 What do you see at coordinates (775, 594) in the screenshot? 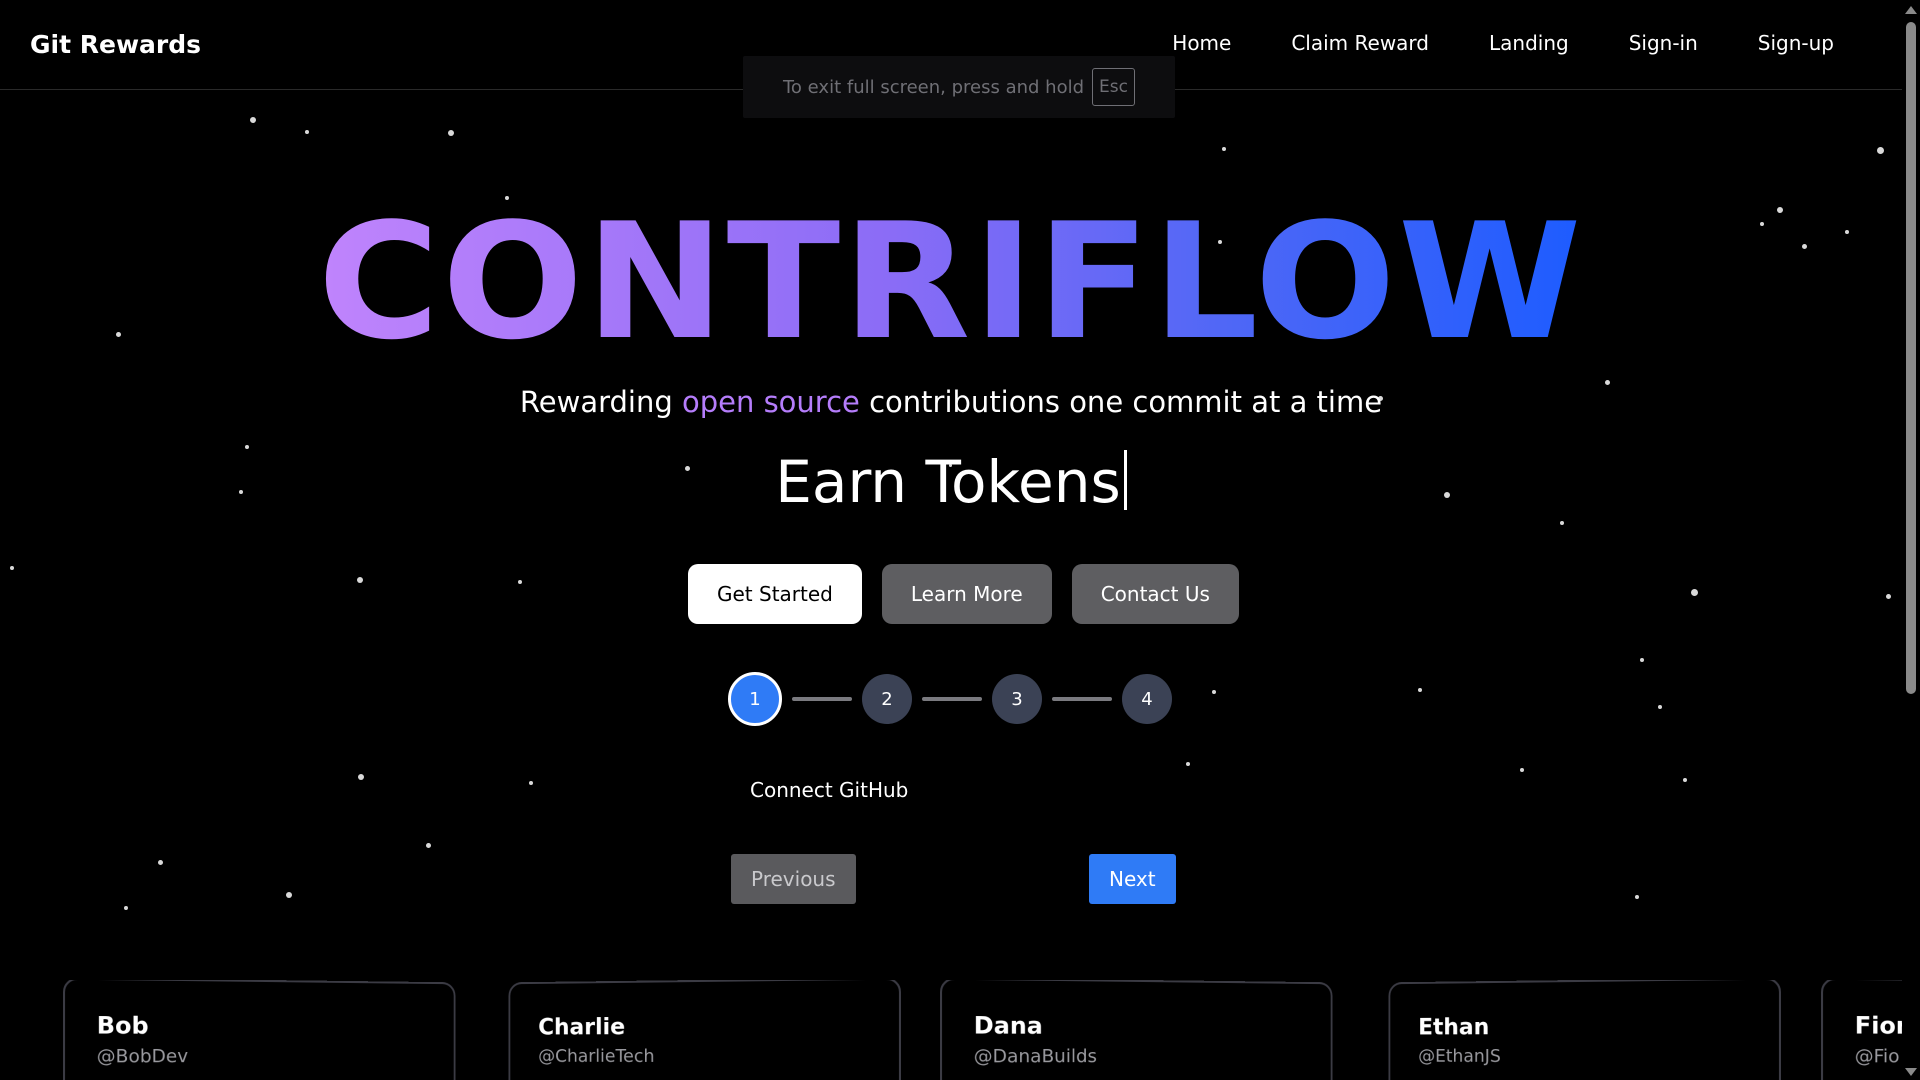
I see `get-started-button: Get Started` at bounding box center [775, 594].